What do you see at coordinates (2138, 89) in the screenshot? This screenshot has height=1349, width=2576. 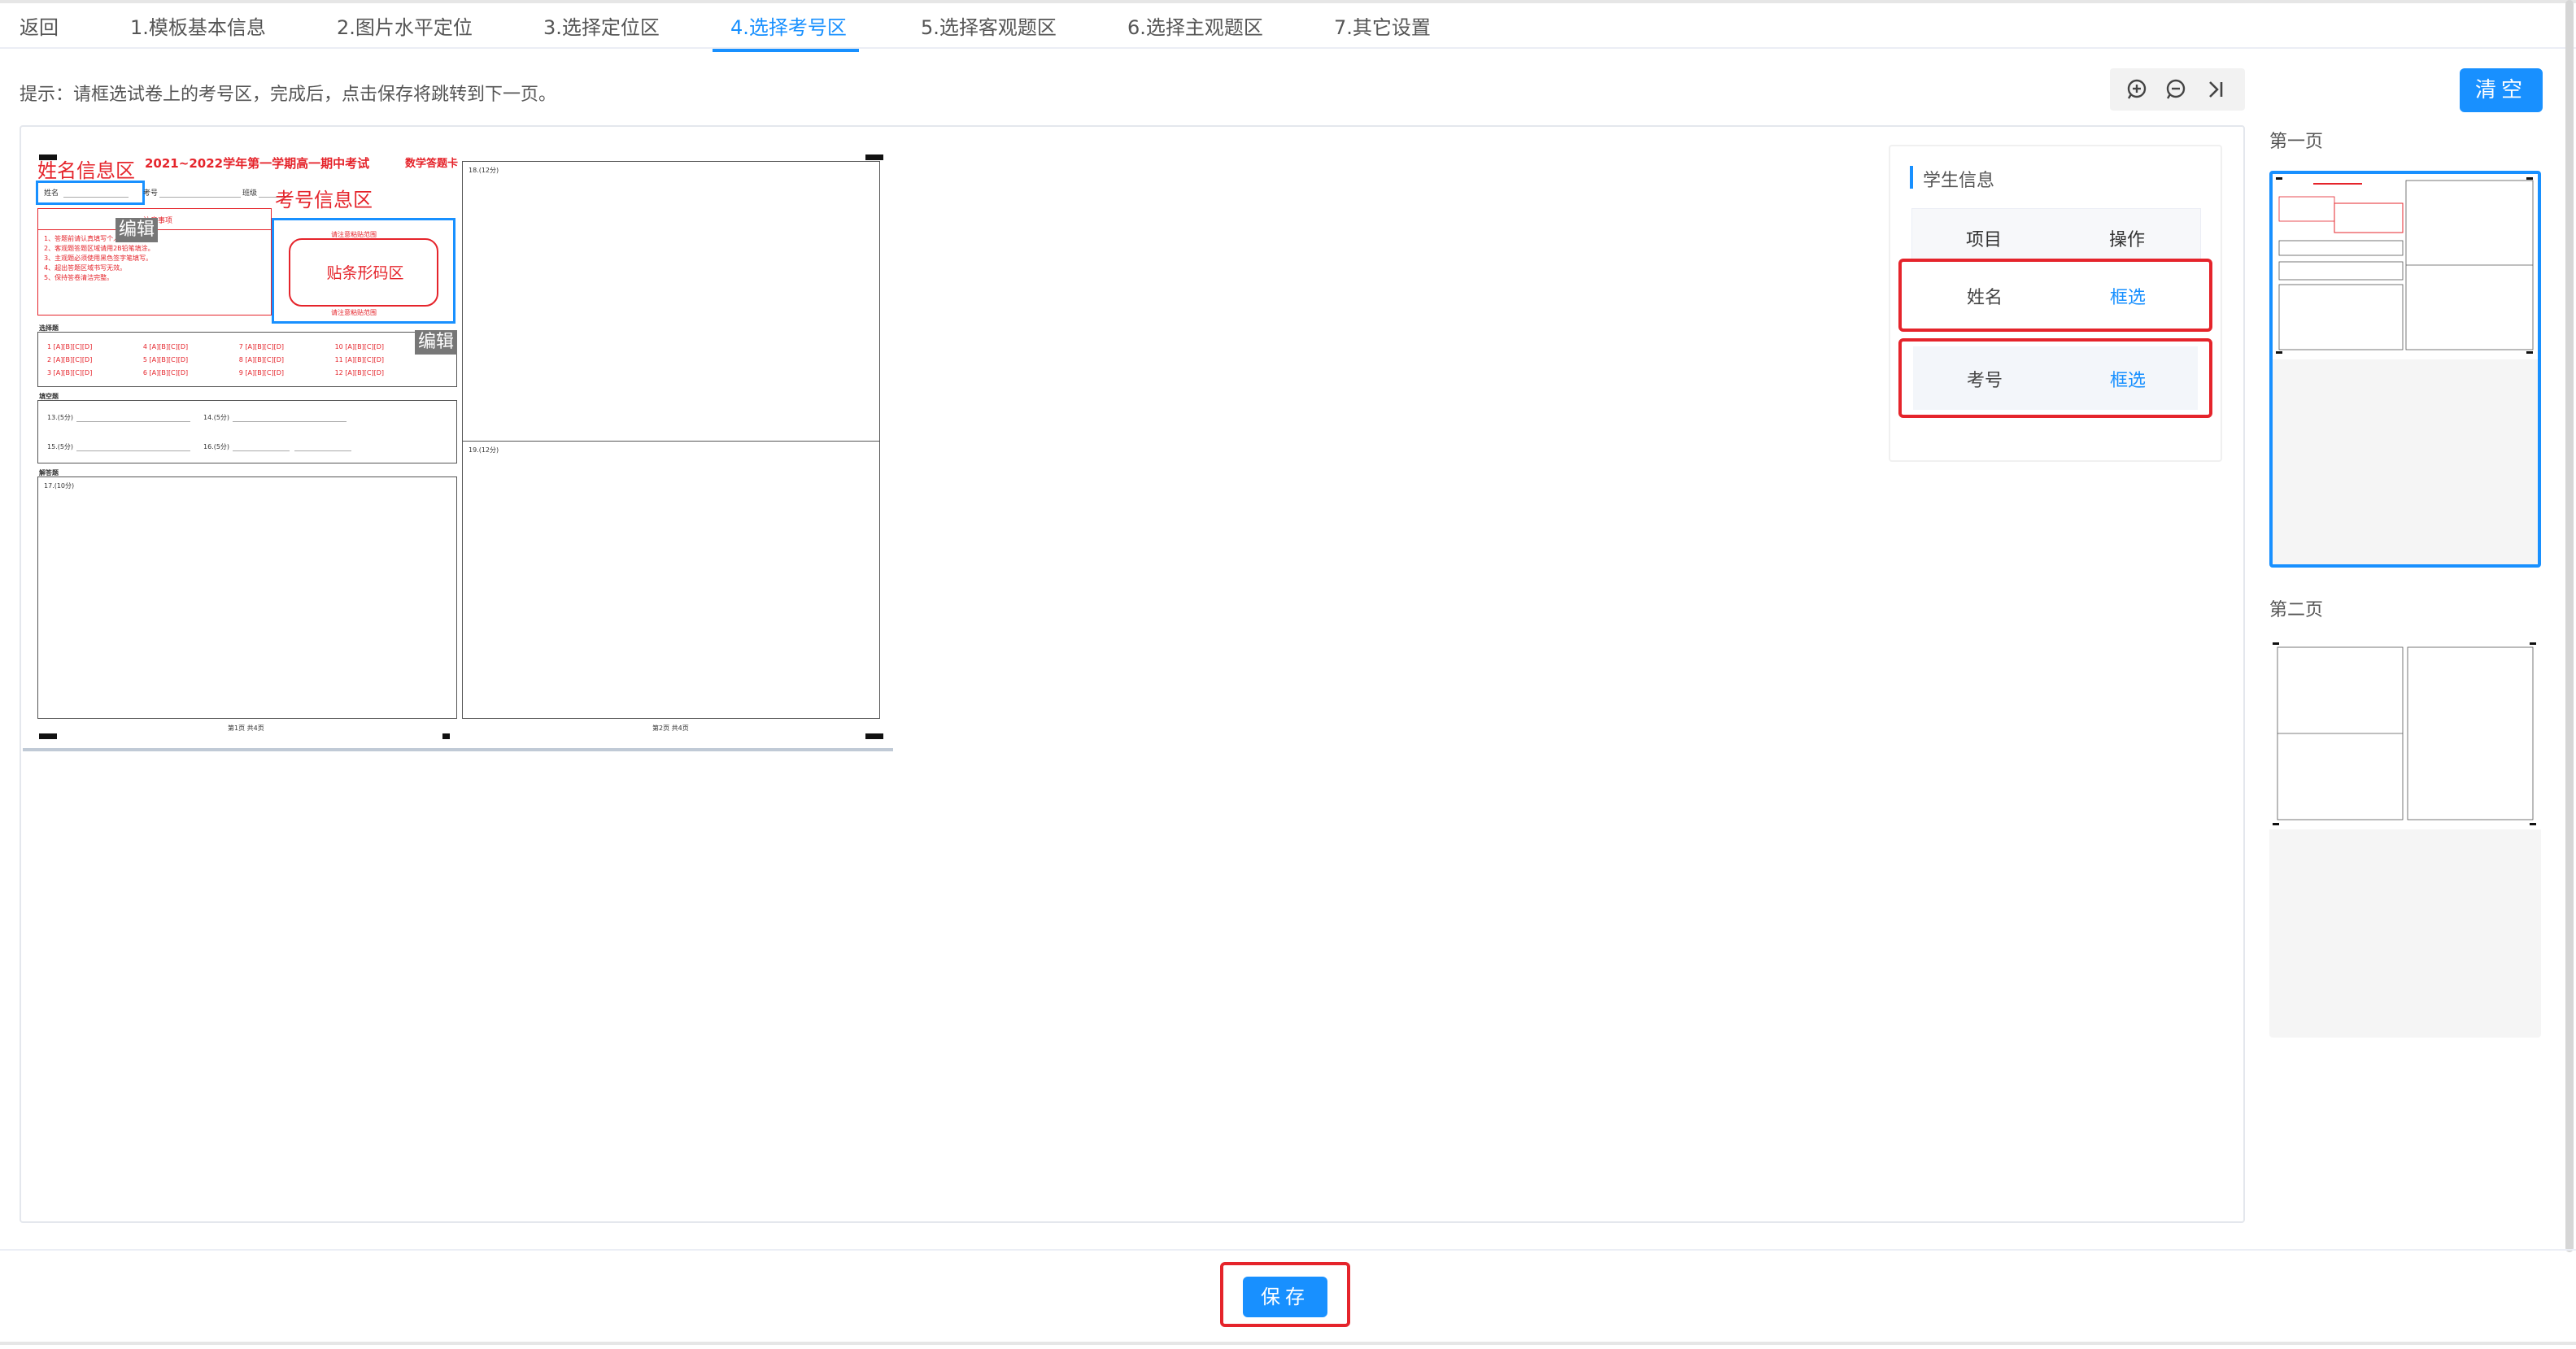 I see `zoom-in-icon` at bounding box center [2138, 89].